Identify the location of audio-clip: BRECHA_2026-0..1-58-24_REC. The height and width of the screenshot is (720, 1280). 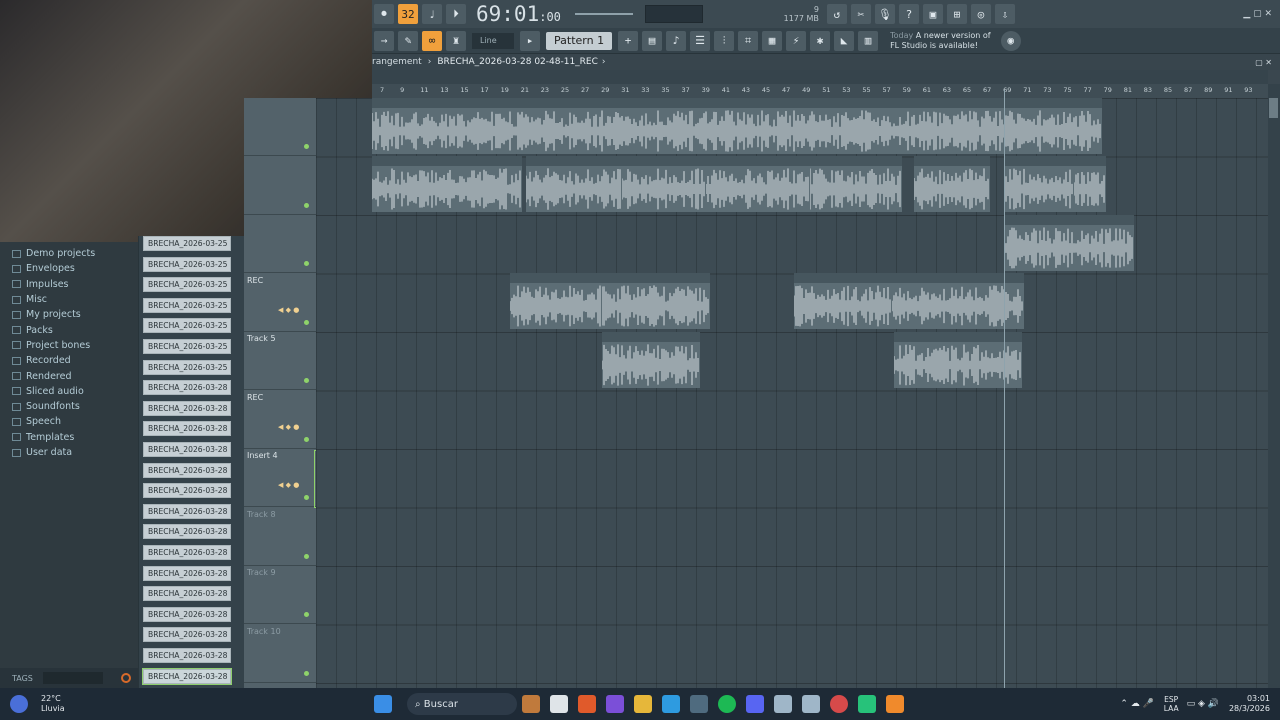
(656, 301).